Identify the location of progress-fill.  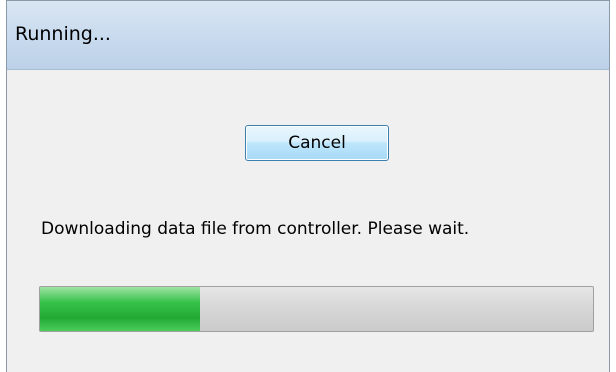
(120, 309).